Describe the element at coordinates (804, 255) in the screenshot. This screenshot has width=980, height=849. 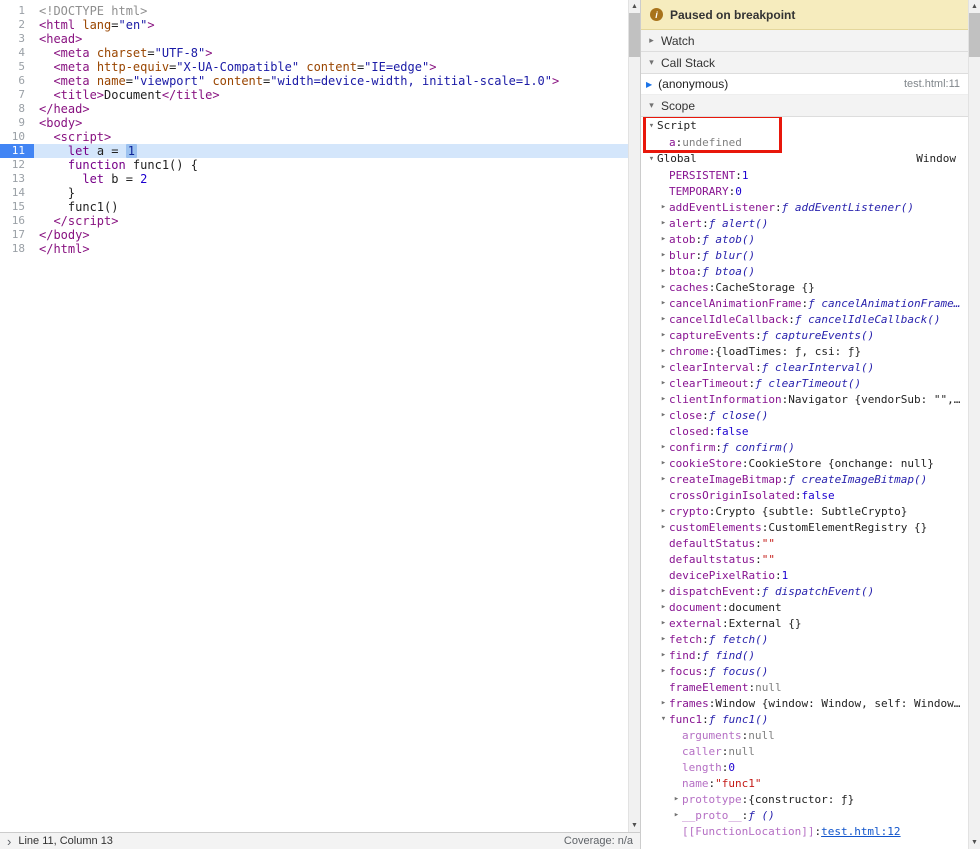
I see `scope-property: ▸ blur: ƒ blur()` at that location.